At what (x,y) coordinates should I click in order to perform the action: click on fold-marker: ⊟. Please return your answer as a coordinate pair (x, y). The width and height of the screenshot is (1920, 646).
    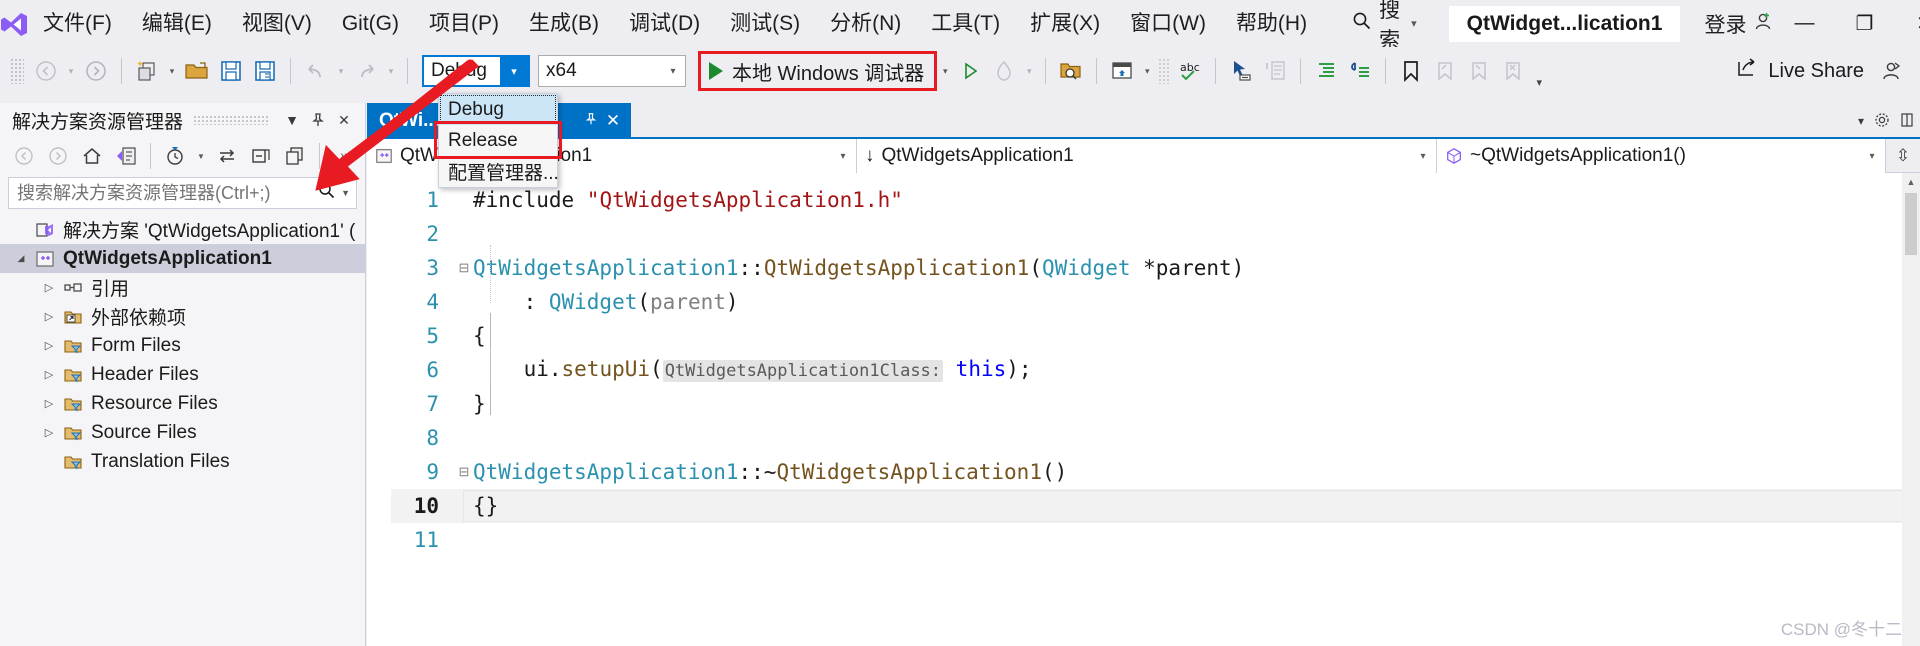
    Looking at the image, I should click on (464, 472).